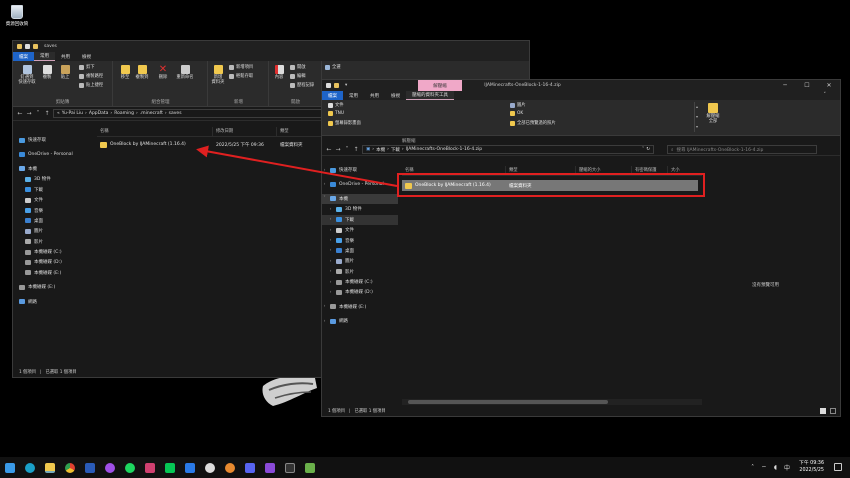 The width and height of the screenshot is (850, 478). What do you see at coordinates (787, 467) in the screenshot?
I see `language-icon: 中` at bounding box center [787, 467].